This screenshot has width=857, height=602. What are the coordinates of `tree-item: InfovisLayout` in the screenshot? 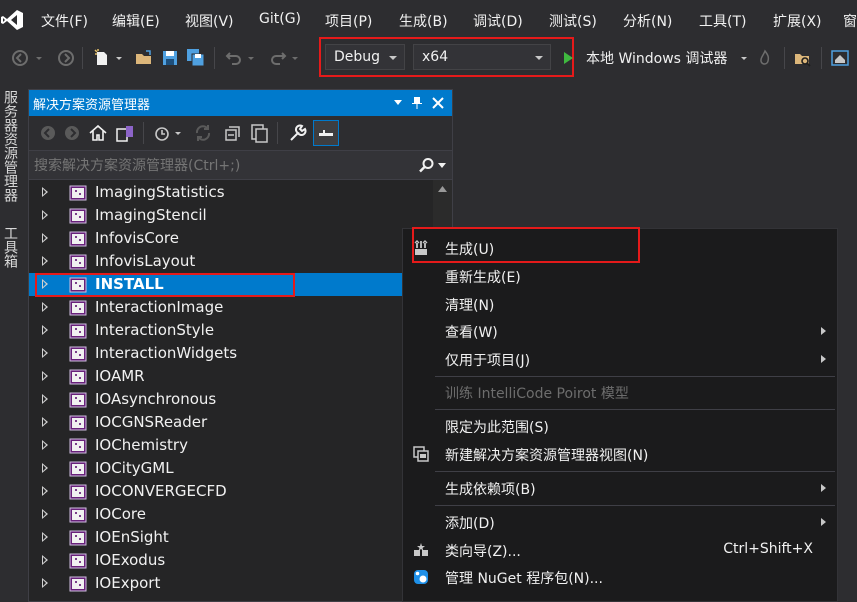 It's located at (231, 261).